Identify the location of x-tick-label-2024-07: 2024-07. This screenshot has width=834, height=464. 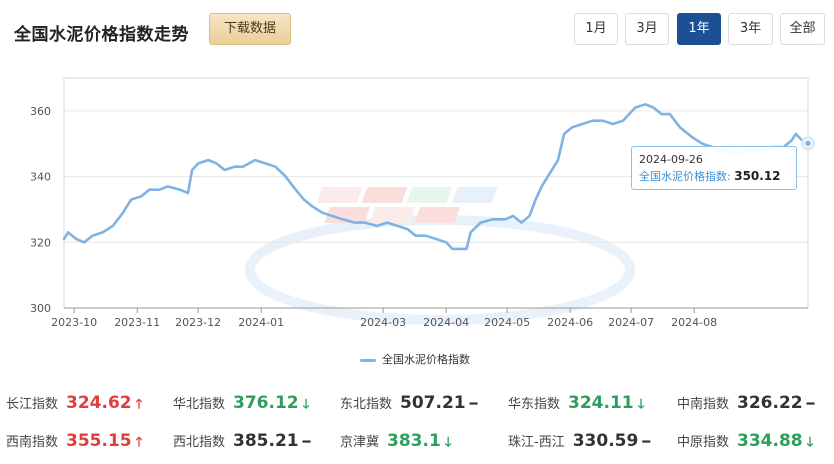
(631, 322).